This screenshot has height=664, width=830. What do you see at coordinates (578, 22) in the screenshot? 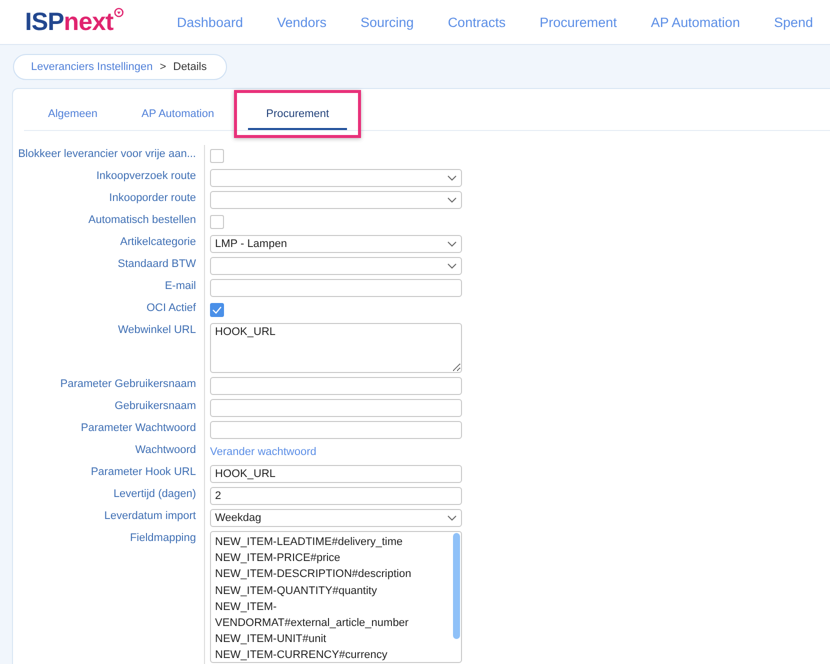
I see `nav-link: Procurement` at bounding box center [578, 22].